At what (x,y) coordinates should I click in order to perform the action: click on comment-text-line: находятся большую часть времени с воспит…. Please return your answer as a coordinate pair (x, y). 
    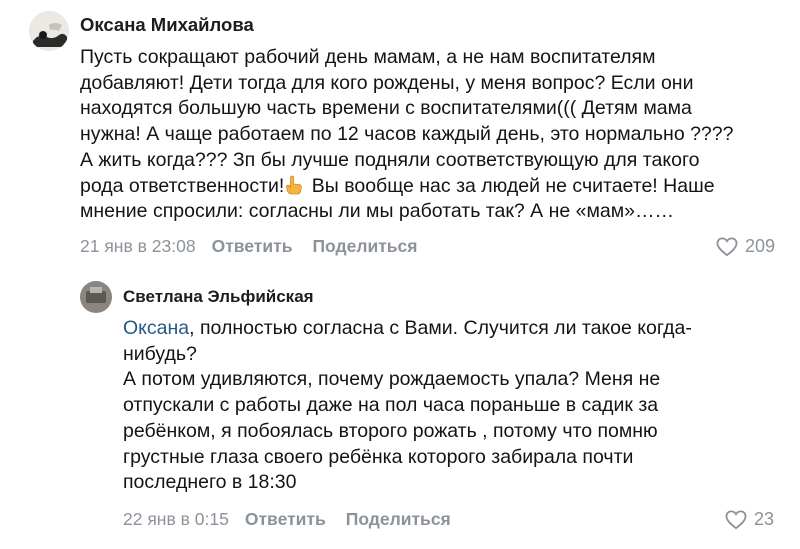
    Looking at the image, I should click on (386, 108).